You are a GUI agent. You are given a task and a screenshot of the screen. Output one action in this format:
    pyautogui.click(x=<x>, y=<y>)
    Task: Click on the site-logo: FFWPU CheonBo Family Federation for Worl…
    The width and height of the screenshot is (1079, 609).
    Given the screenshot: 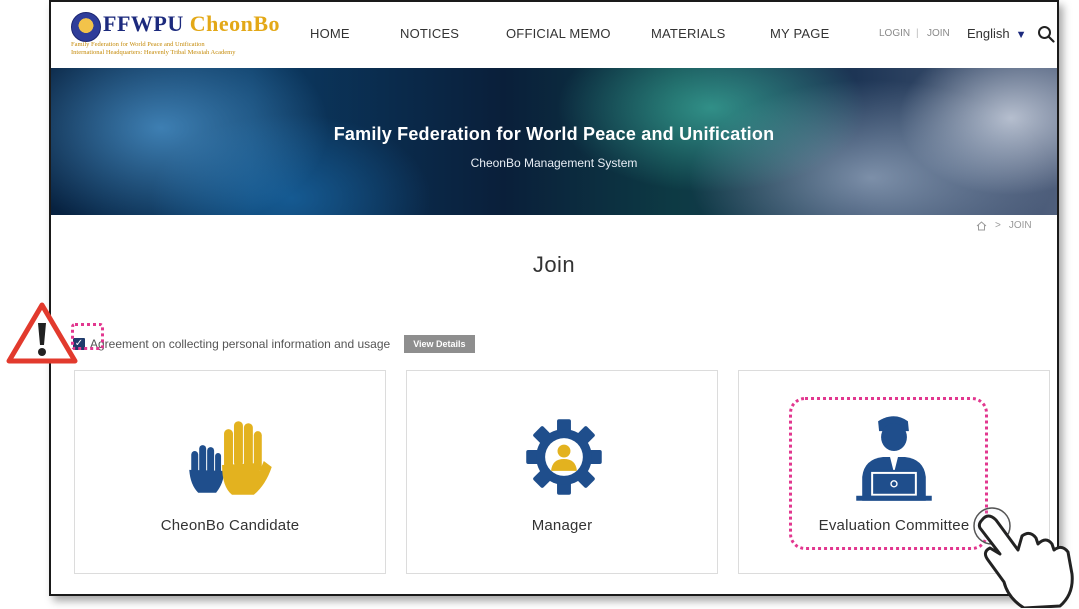 What is the action you would take?
    pyautogui.click(x=186, y=36)
    